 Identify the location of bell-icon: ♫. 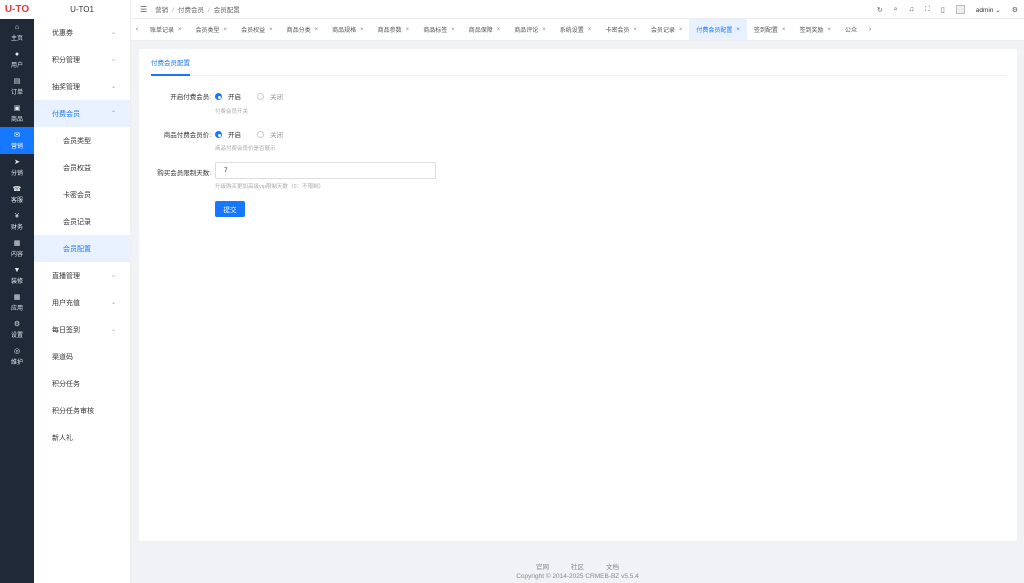
(911, 9).